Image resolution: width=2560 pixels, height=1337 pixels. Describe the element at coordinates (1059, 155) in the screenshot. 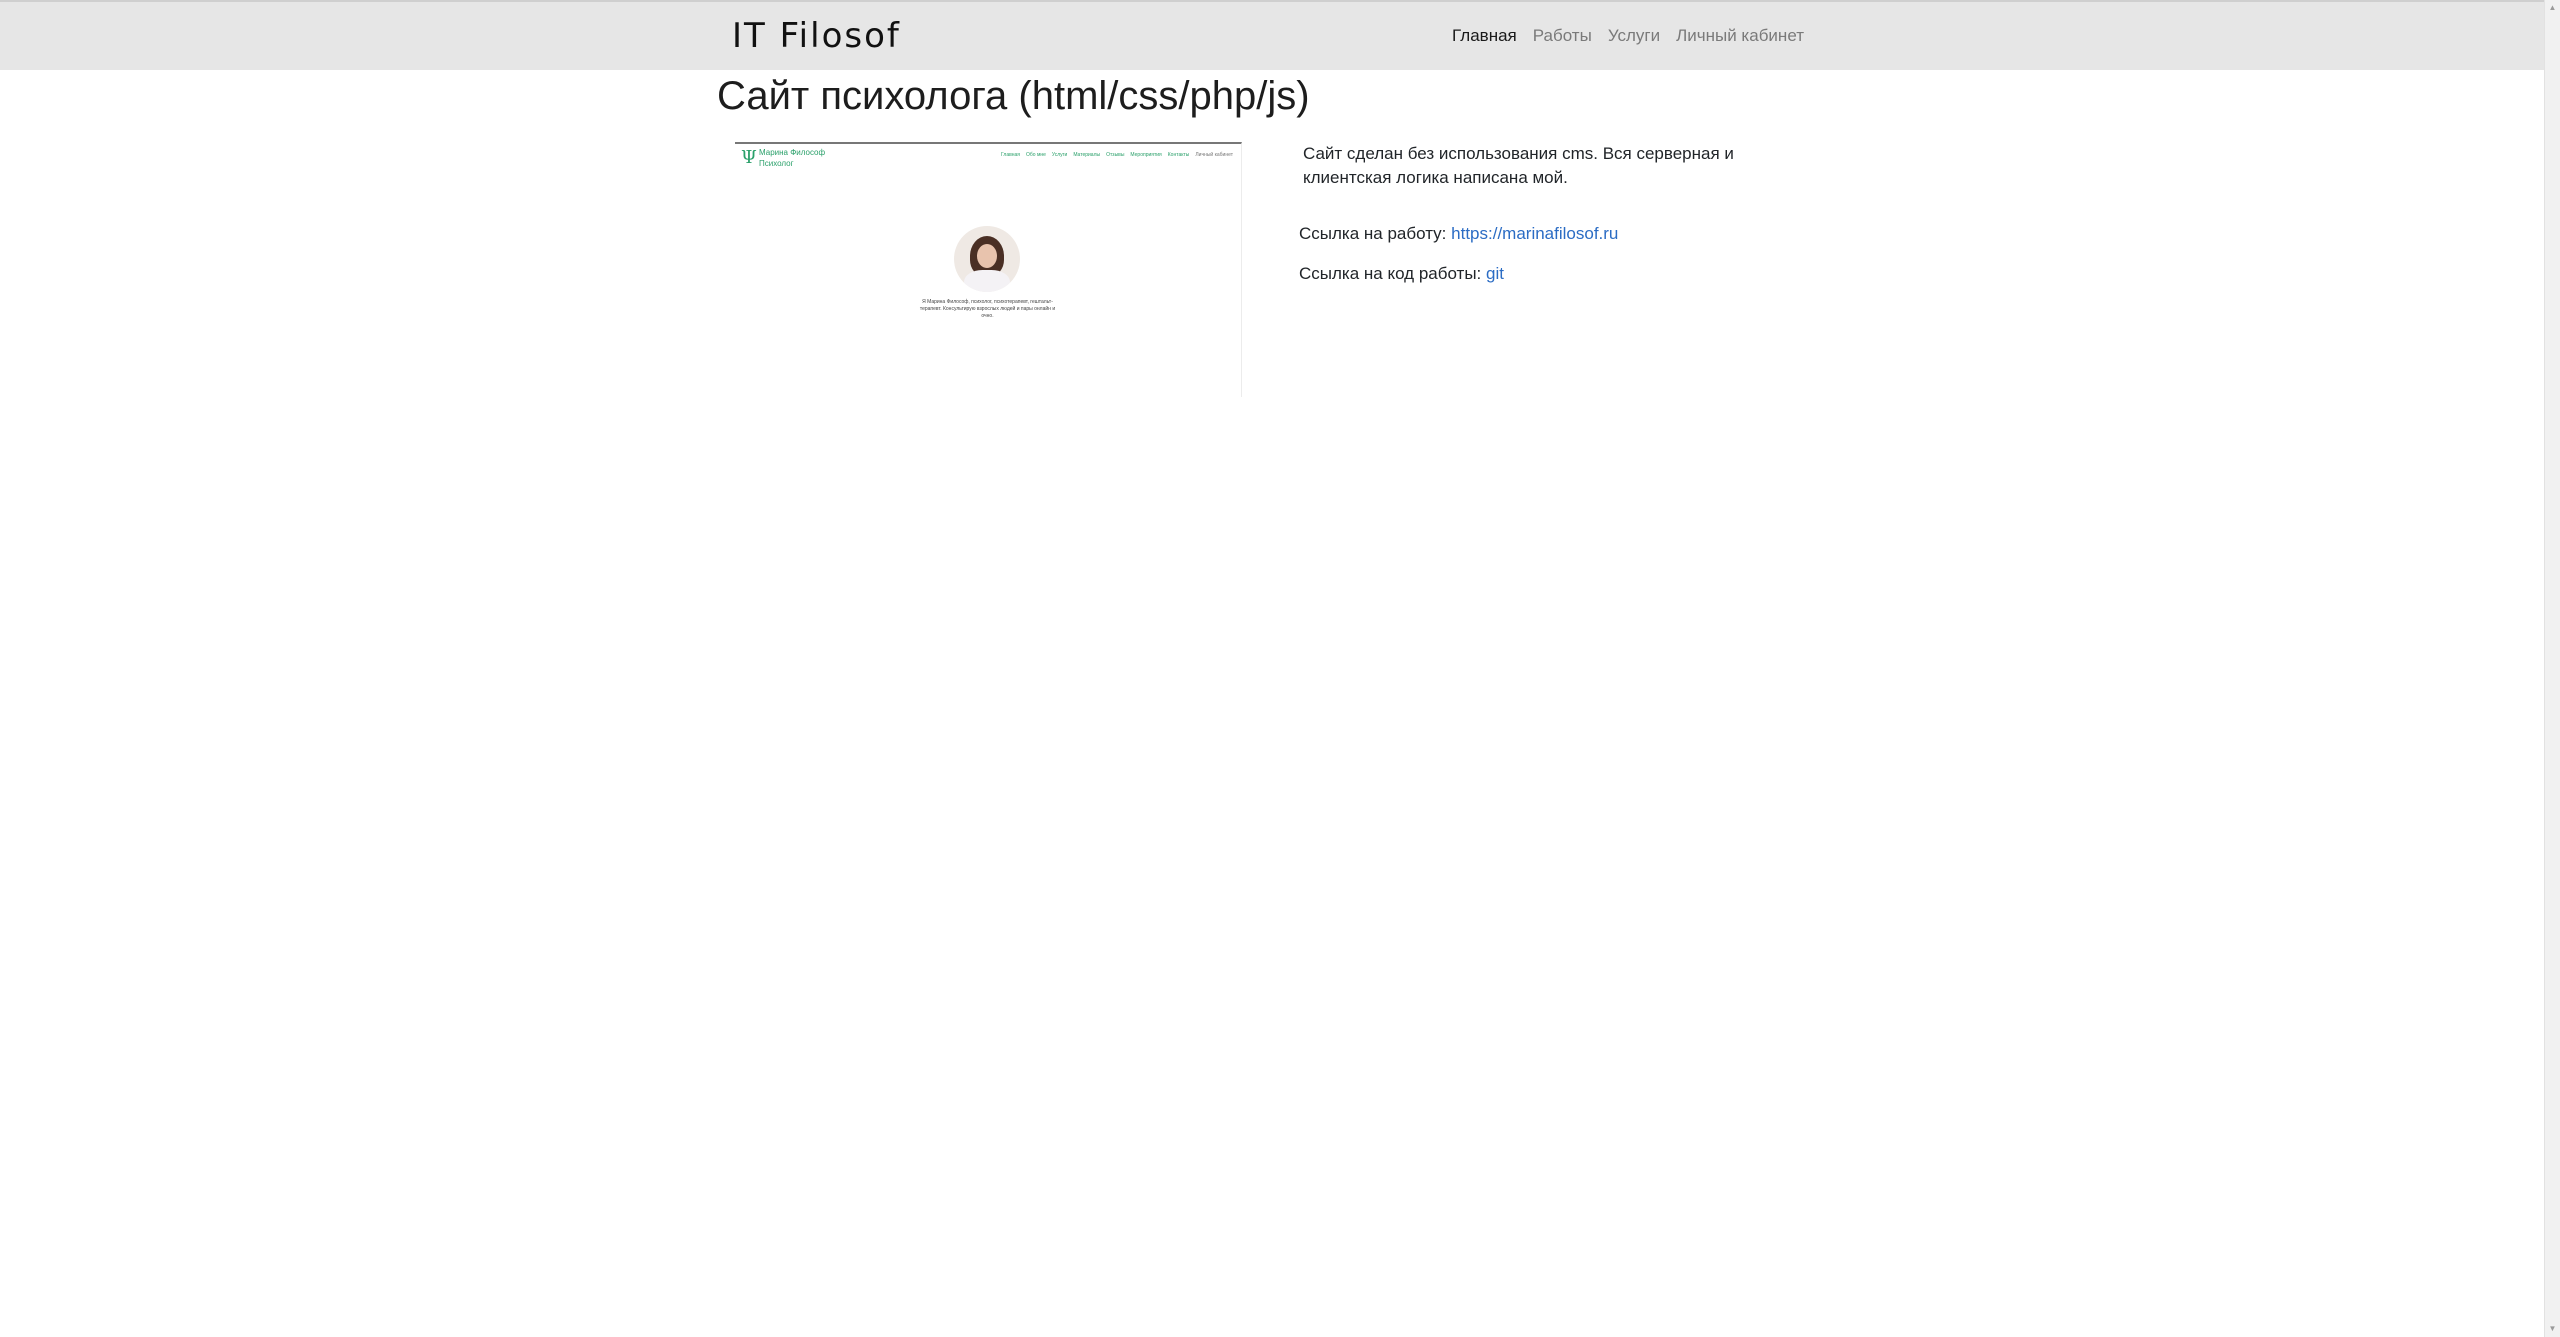

I see `preview-menu-item: Услуги` at that location.